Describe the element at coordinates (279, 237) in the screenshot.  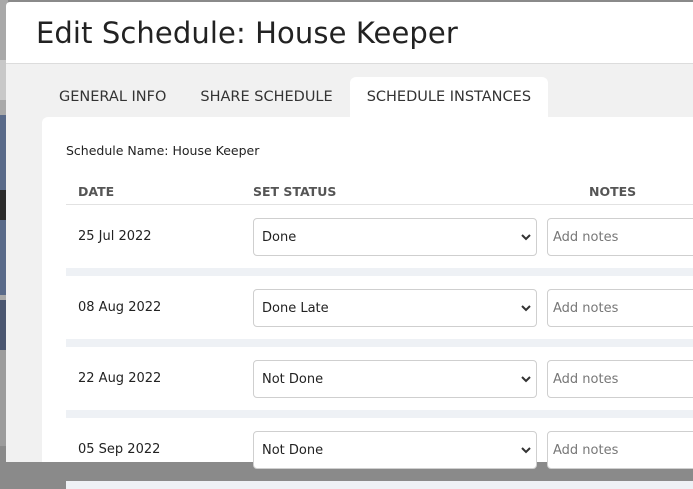
I see `status-select-value: Done` at that location.